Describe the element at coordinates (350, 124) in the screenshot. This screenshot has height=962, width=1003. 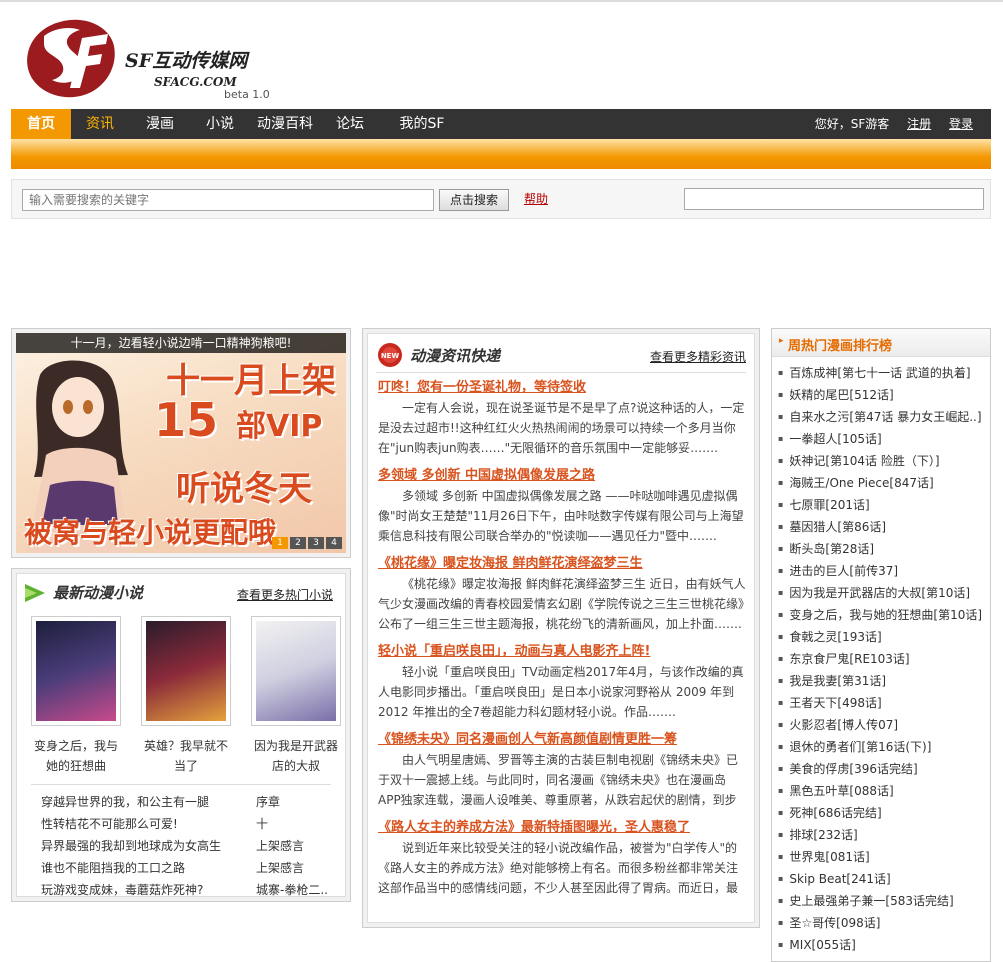
I see `nav-forum: 论坛` at that location.